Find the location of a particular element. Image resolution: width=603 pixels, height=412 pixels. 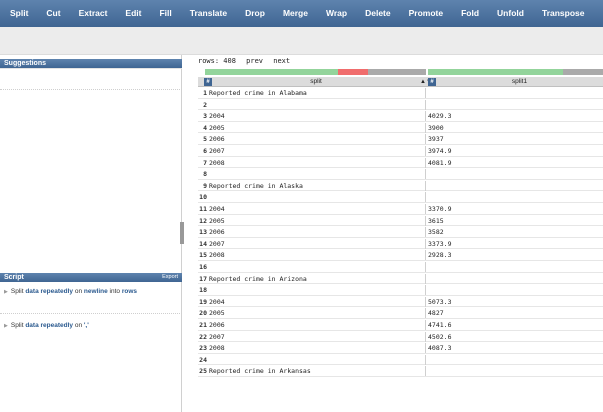

table-row: 12 2005 3615 is located at coordinates (400, 221).